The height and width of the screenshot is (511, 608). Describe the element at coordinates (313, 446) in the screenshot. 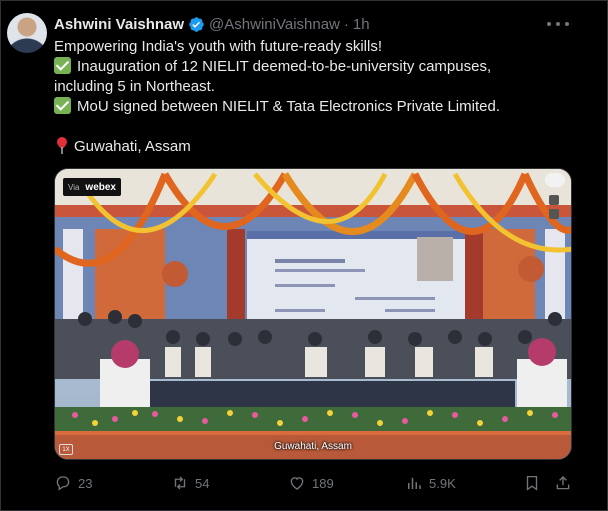

I see `video-caption: Guwahati, Assam` at that location.